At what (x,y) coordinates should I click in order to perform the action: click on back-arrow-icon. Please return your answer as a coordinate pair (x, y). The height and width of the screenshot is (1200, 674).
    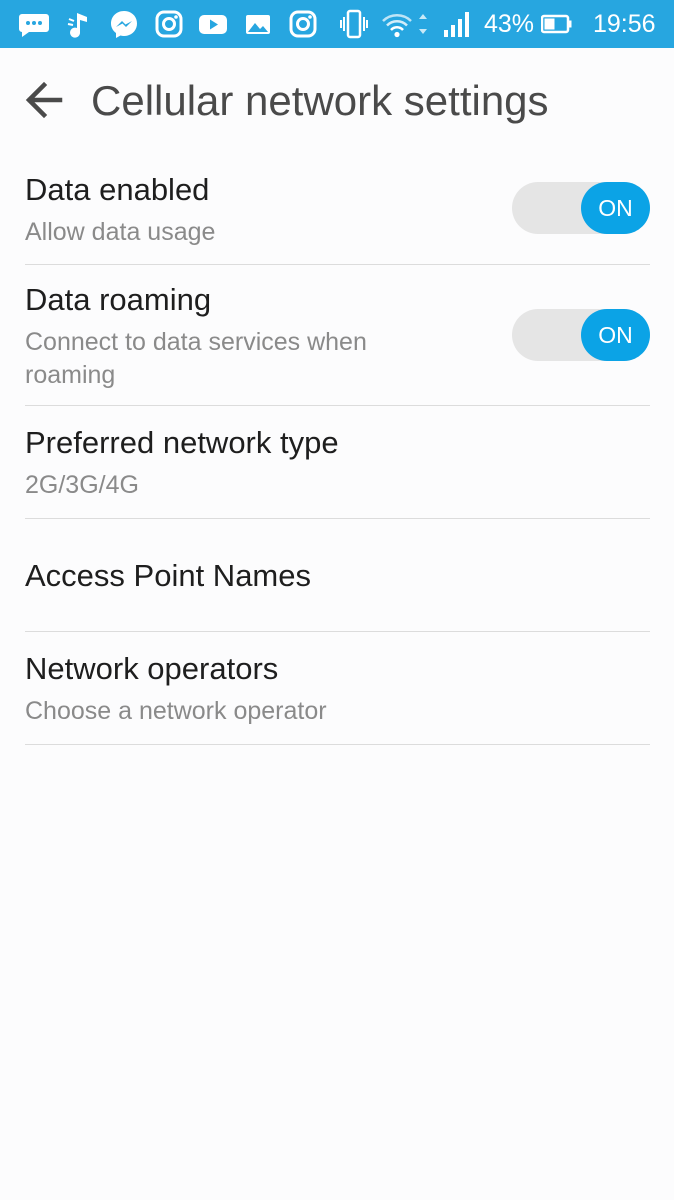
    Looking at the image, I should click on (44, 100).